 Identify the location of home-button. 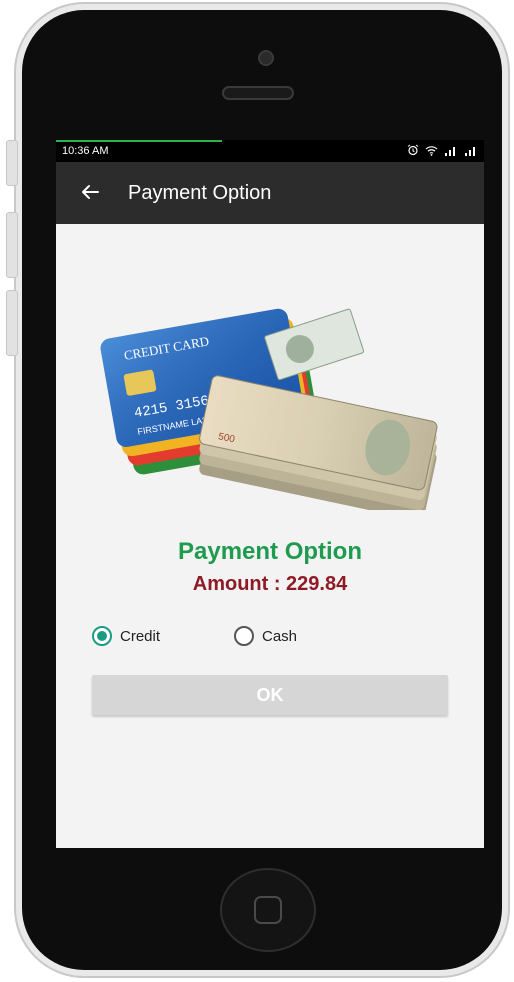
(268, 910).